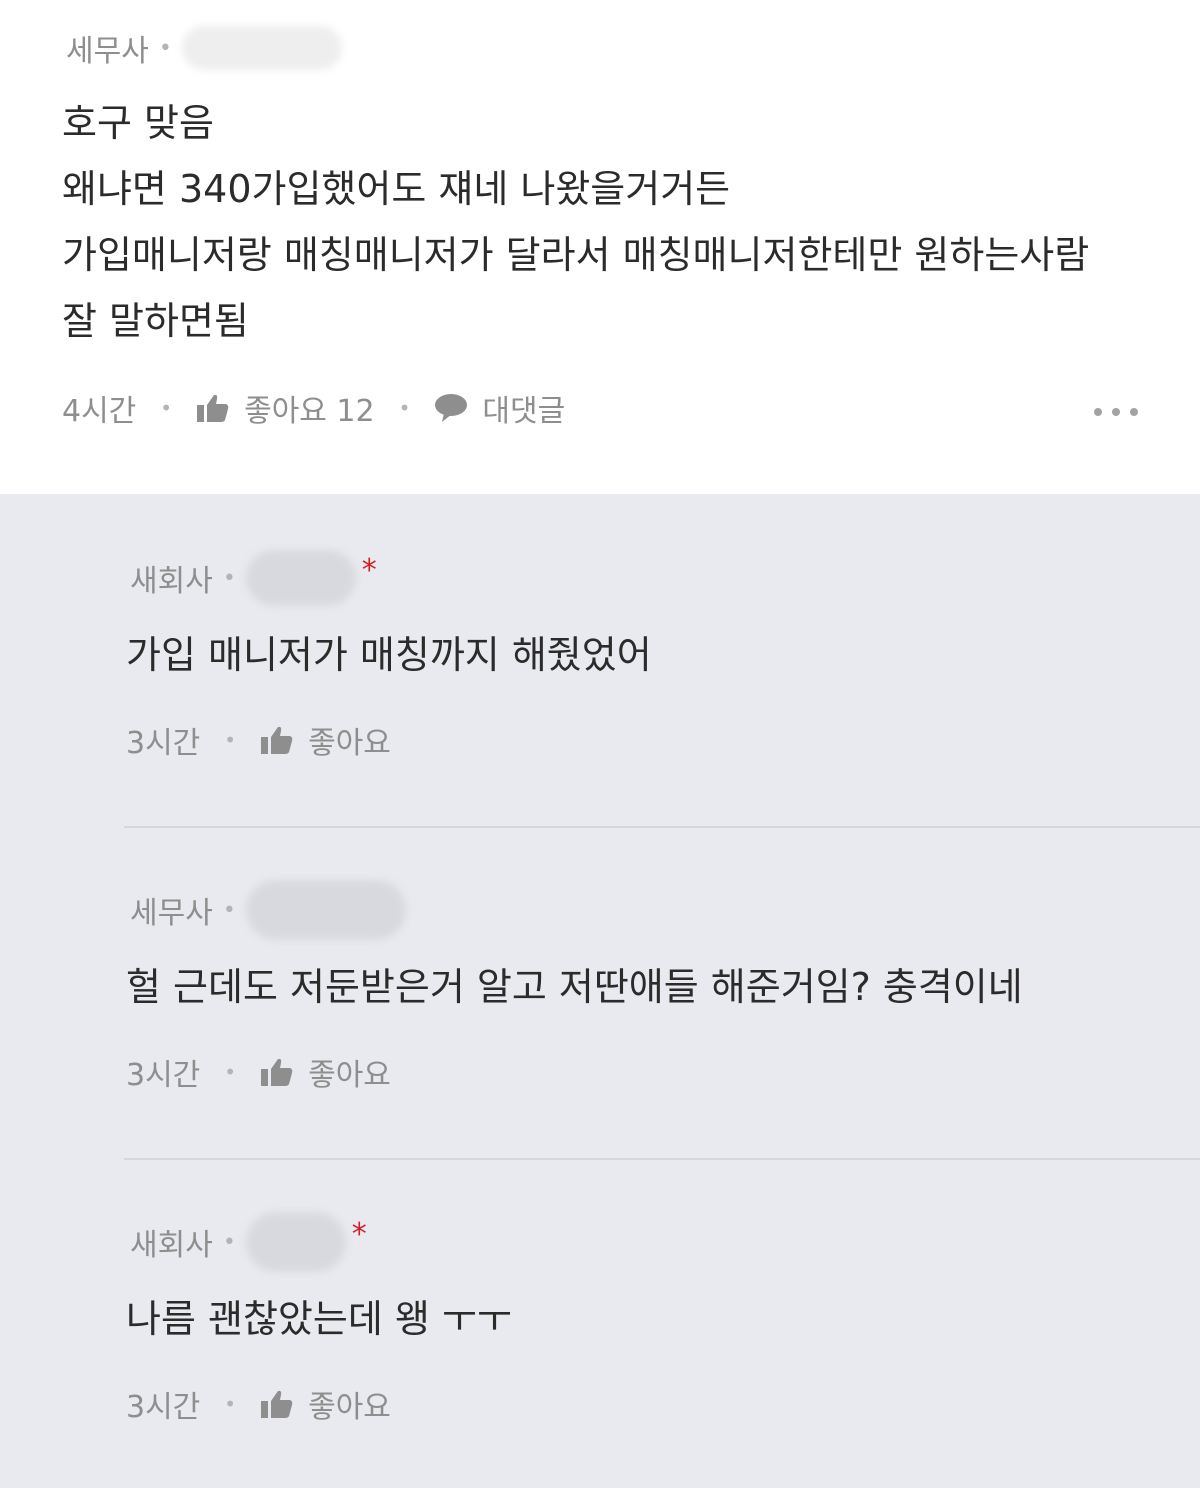  I want to click on comment-meta: 세무사 •, so click(204, 48).